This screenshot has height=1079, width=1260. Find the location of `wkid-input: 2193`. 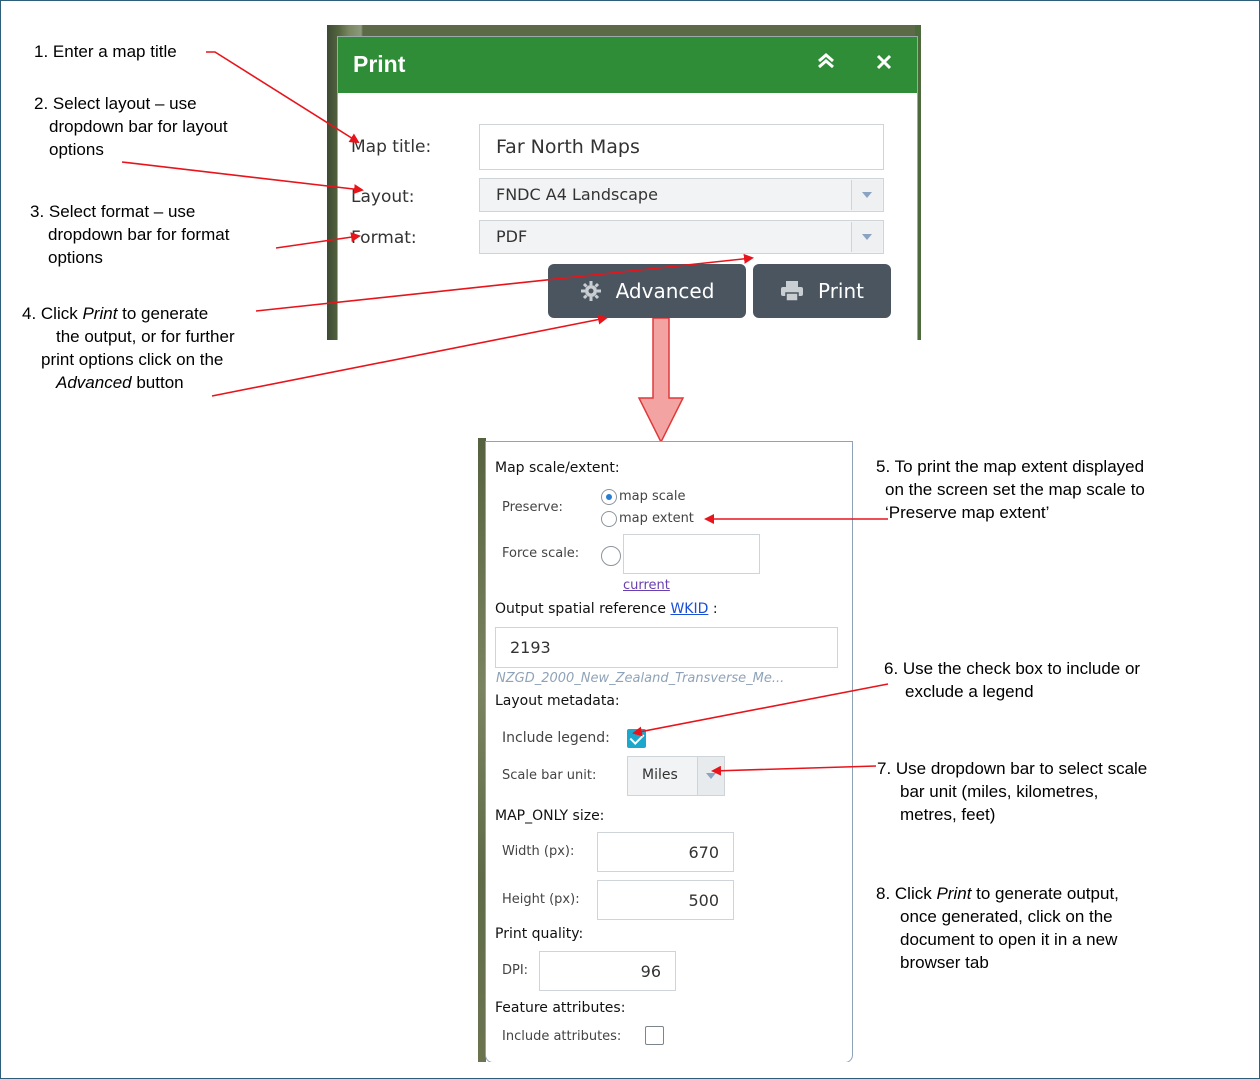

wkid-input: 2193 is located at coordinates (666, 647).